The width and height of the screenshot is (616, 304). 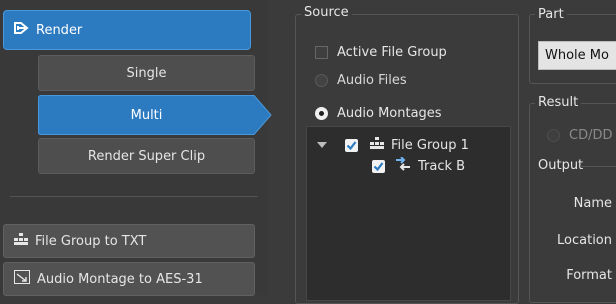 I want to click on single-button: Single, so click(x=146, y=73).